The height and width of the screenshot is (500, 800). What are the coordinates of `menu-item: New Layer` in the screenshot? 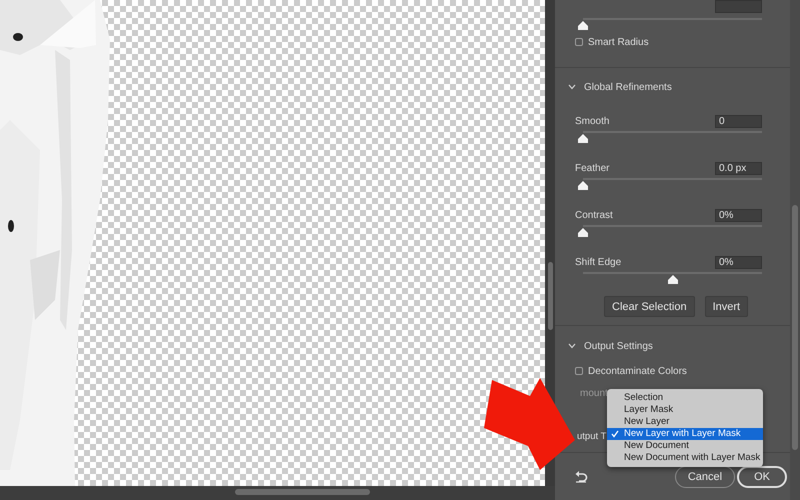 It's located at (685, 422).